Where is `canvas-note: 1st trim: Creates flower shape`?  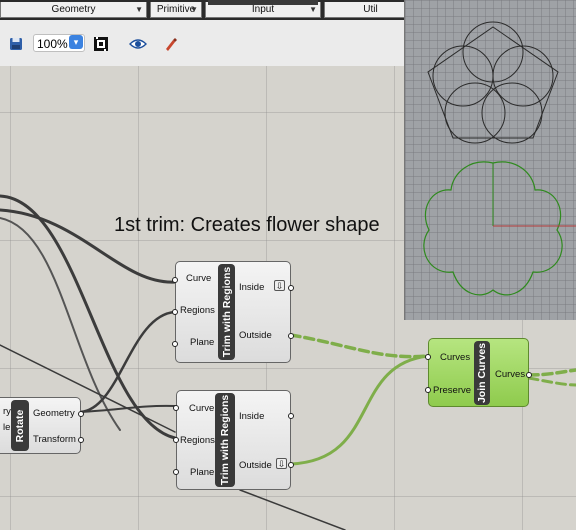
canvas-note: 1st trim: Creates flower shape is located at coordinates (247, 225).